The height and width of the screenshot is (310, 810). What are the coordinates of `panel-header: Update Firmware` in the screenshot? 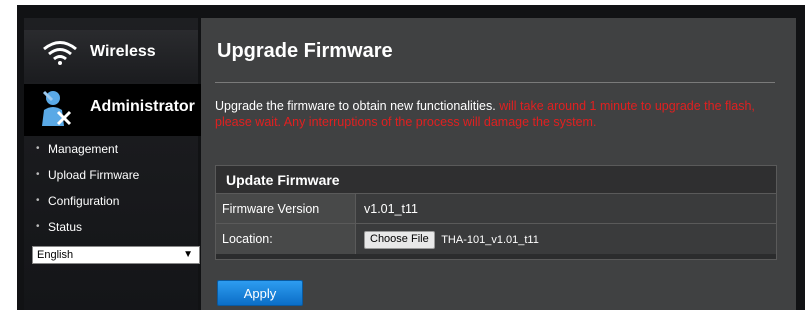 It's located at (496, 180).